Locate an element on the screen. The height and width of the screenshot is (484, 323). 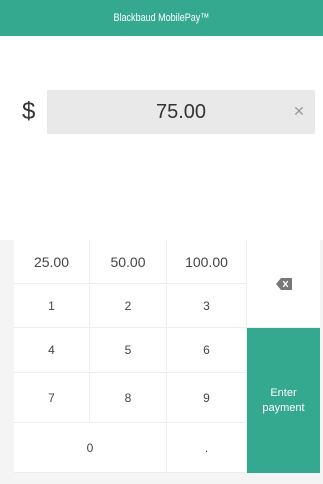
close-icon: ✕ is located at coordinates (299, 111).